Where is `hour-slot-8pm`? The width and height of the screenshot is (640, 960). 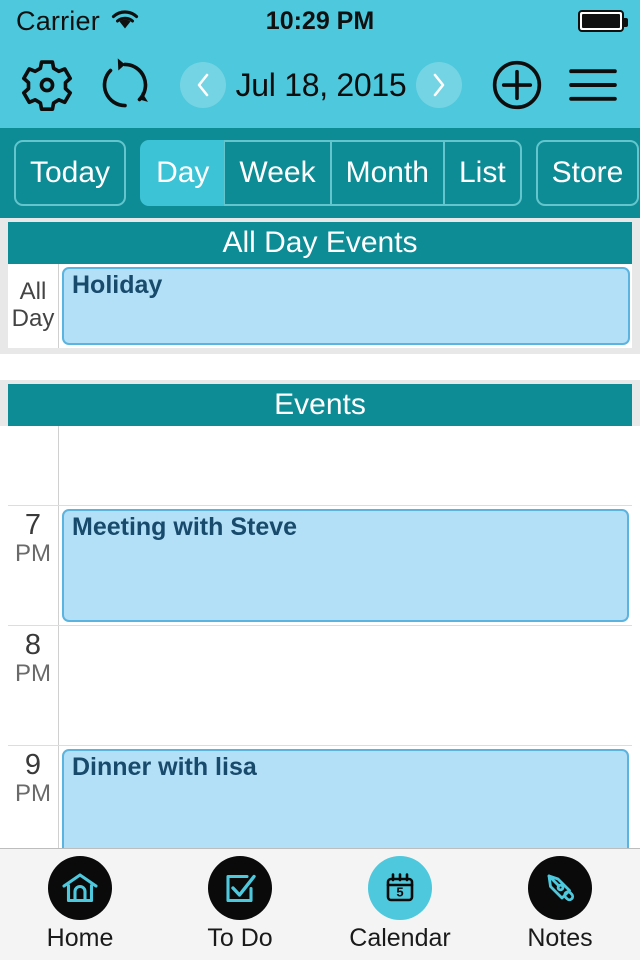
hour-slot-8pm is located at coordinates (345, 685).